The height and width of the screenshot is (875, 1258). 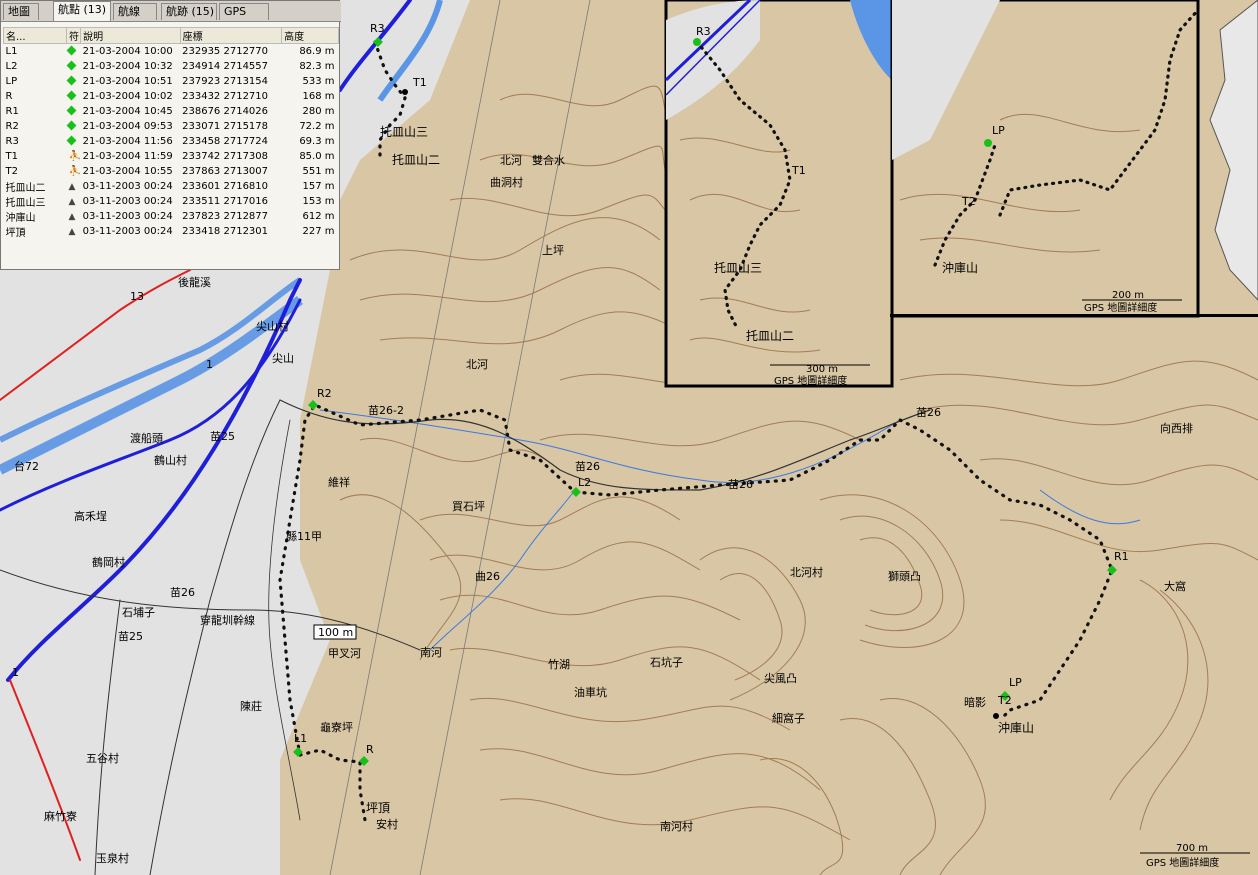 I want to click on table-row: R2 21-03-2004 09:53 233071 2715178 72.2 m, so click(x=171, y=126).